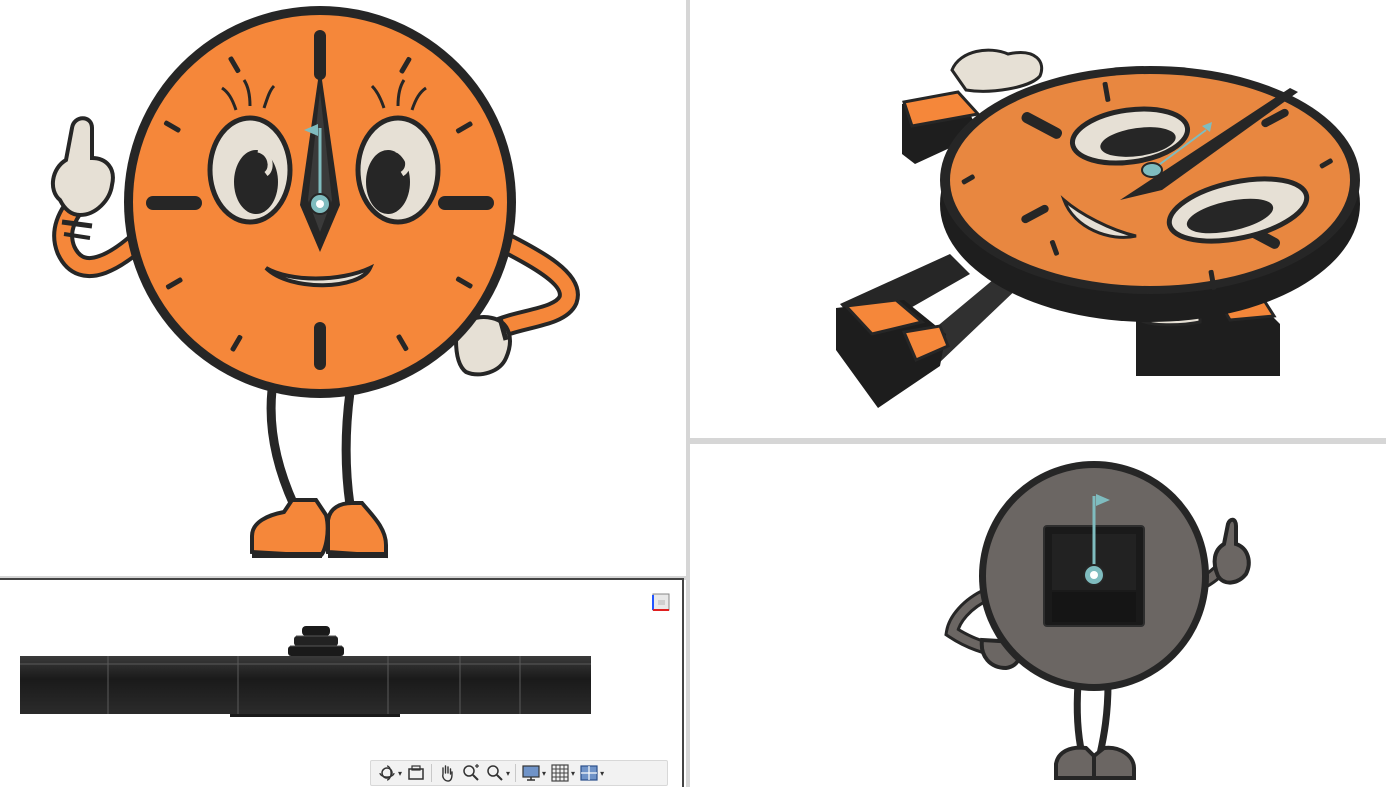 The image size is (1386, 787). What do you see at coordinates (519, 773) in the screenshot?
I see `navigation-toolbar: ▾ ▾ ▾ ▾ ▾` at bounding box center [519, 773].